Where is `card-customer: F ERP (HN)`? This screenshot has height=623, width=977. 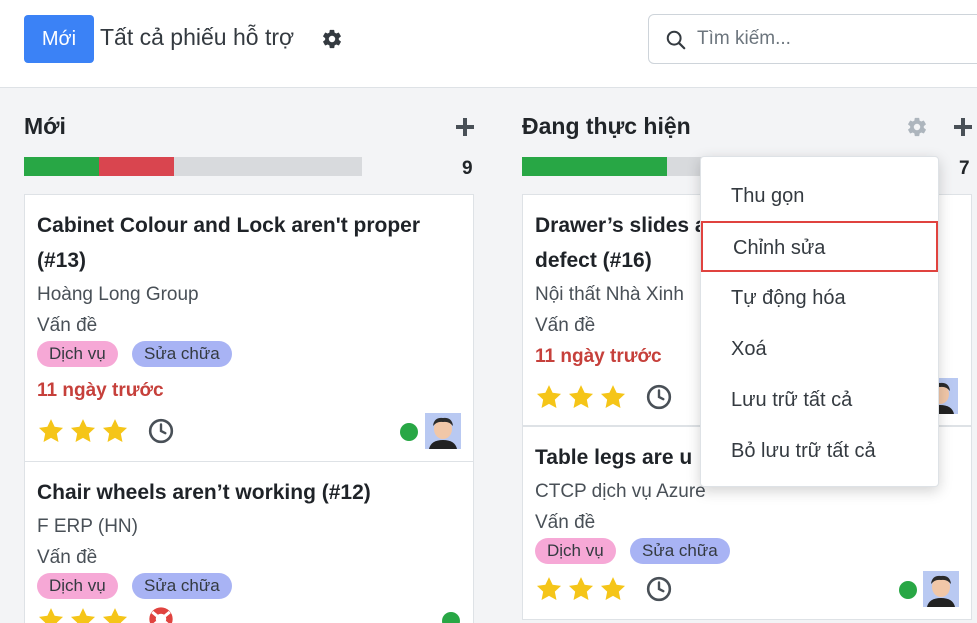 card-customer: F ERP (HN) is located at coordinates (87, 526).